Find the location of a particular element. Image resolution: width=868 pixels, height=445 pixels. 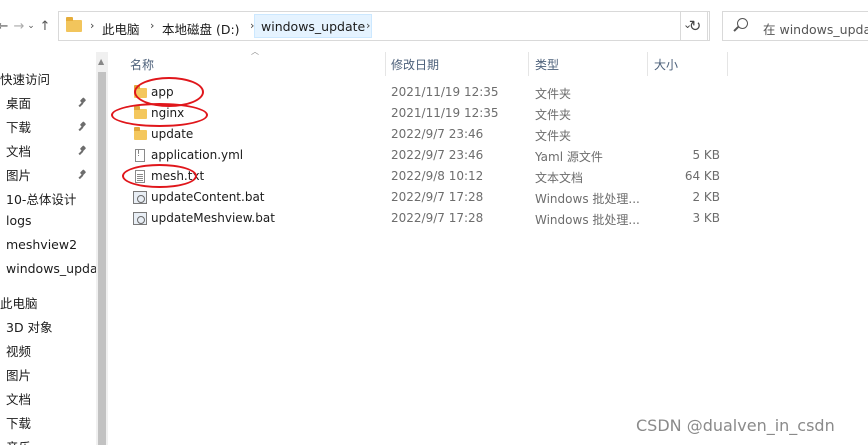

column-header-name: 名称 is located at coordinates (142, 64).